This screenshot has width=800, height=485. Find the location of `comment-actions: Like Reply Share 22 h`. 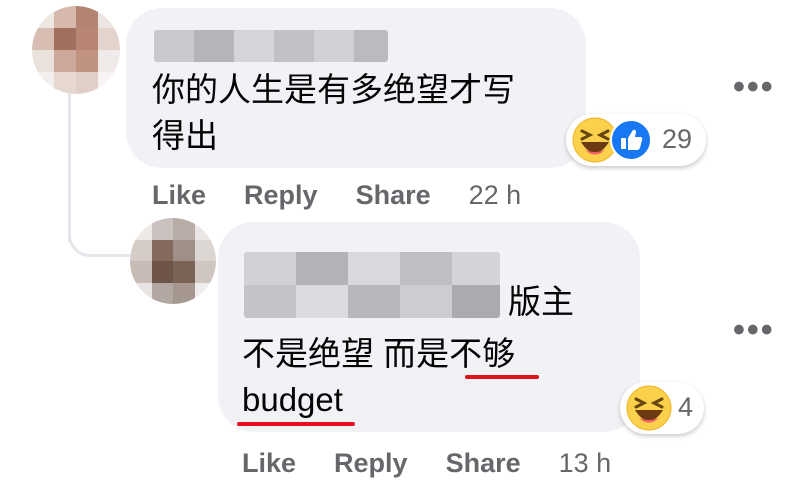

comment-actions: Like Reply Share 22 h is located at coordinates (336, 195).